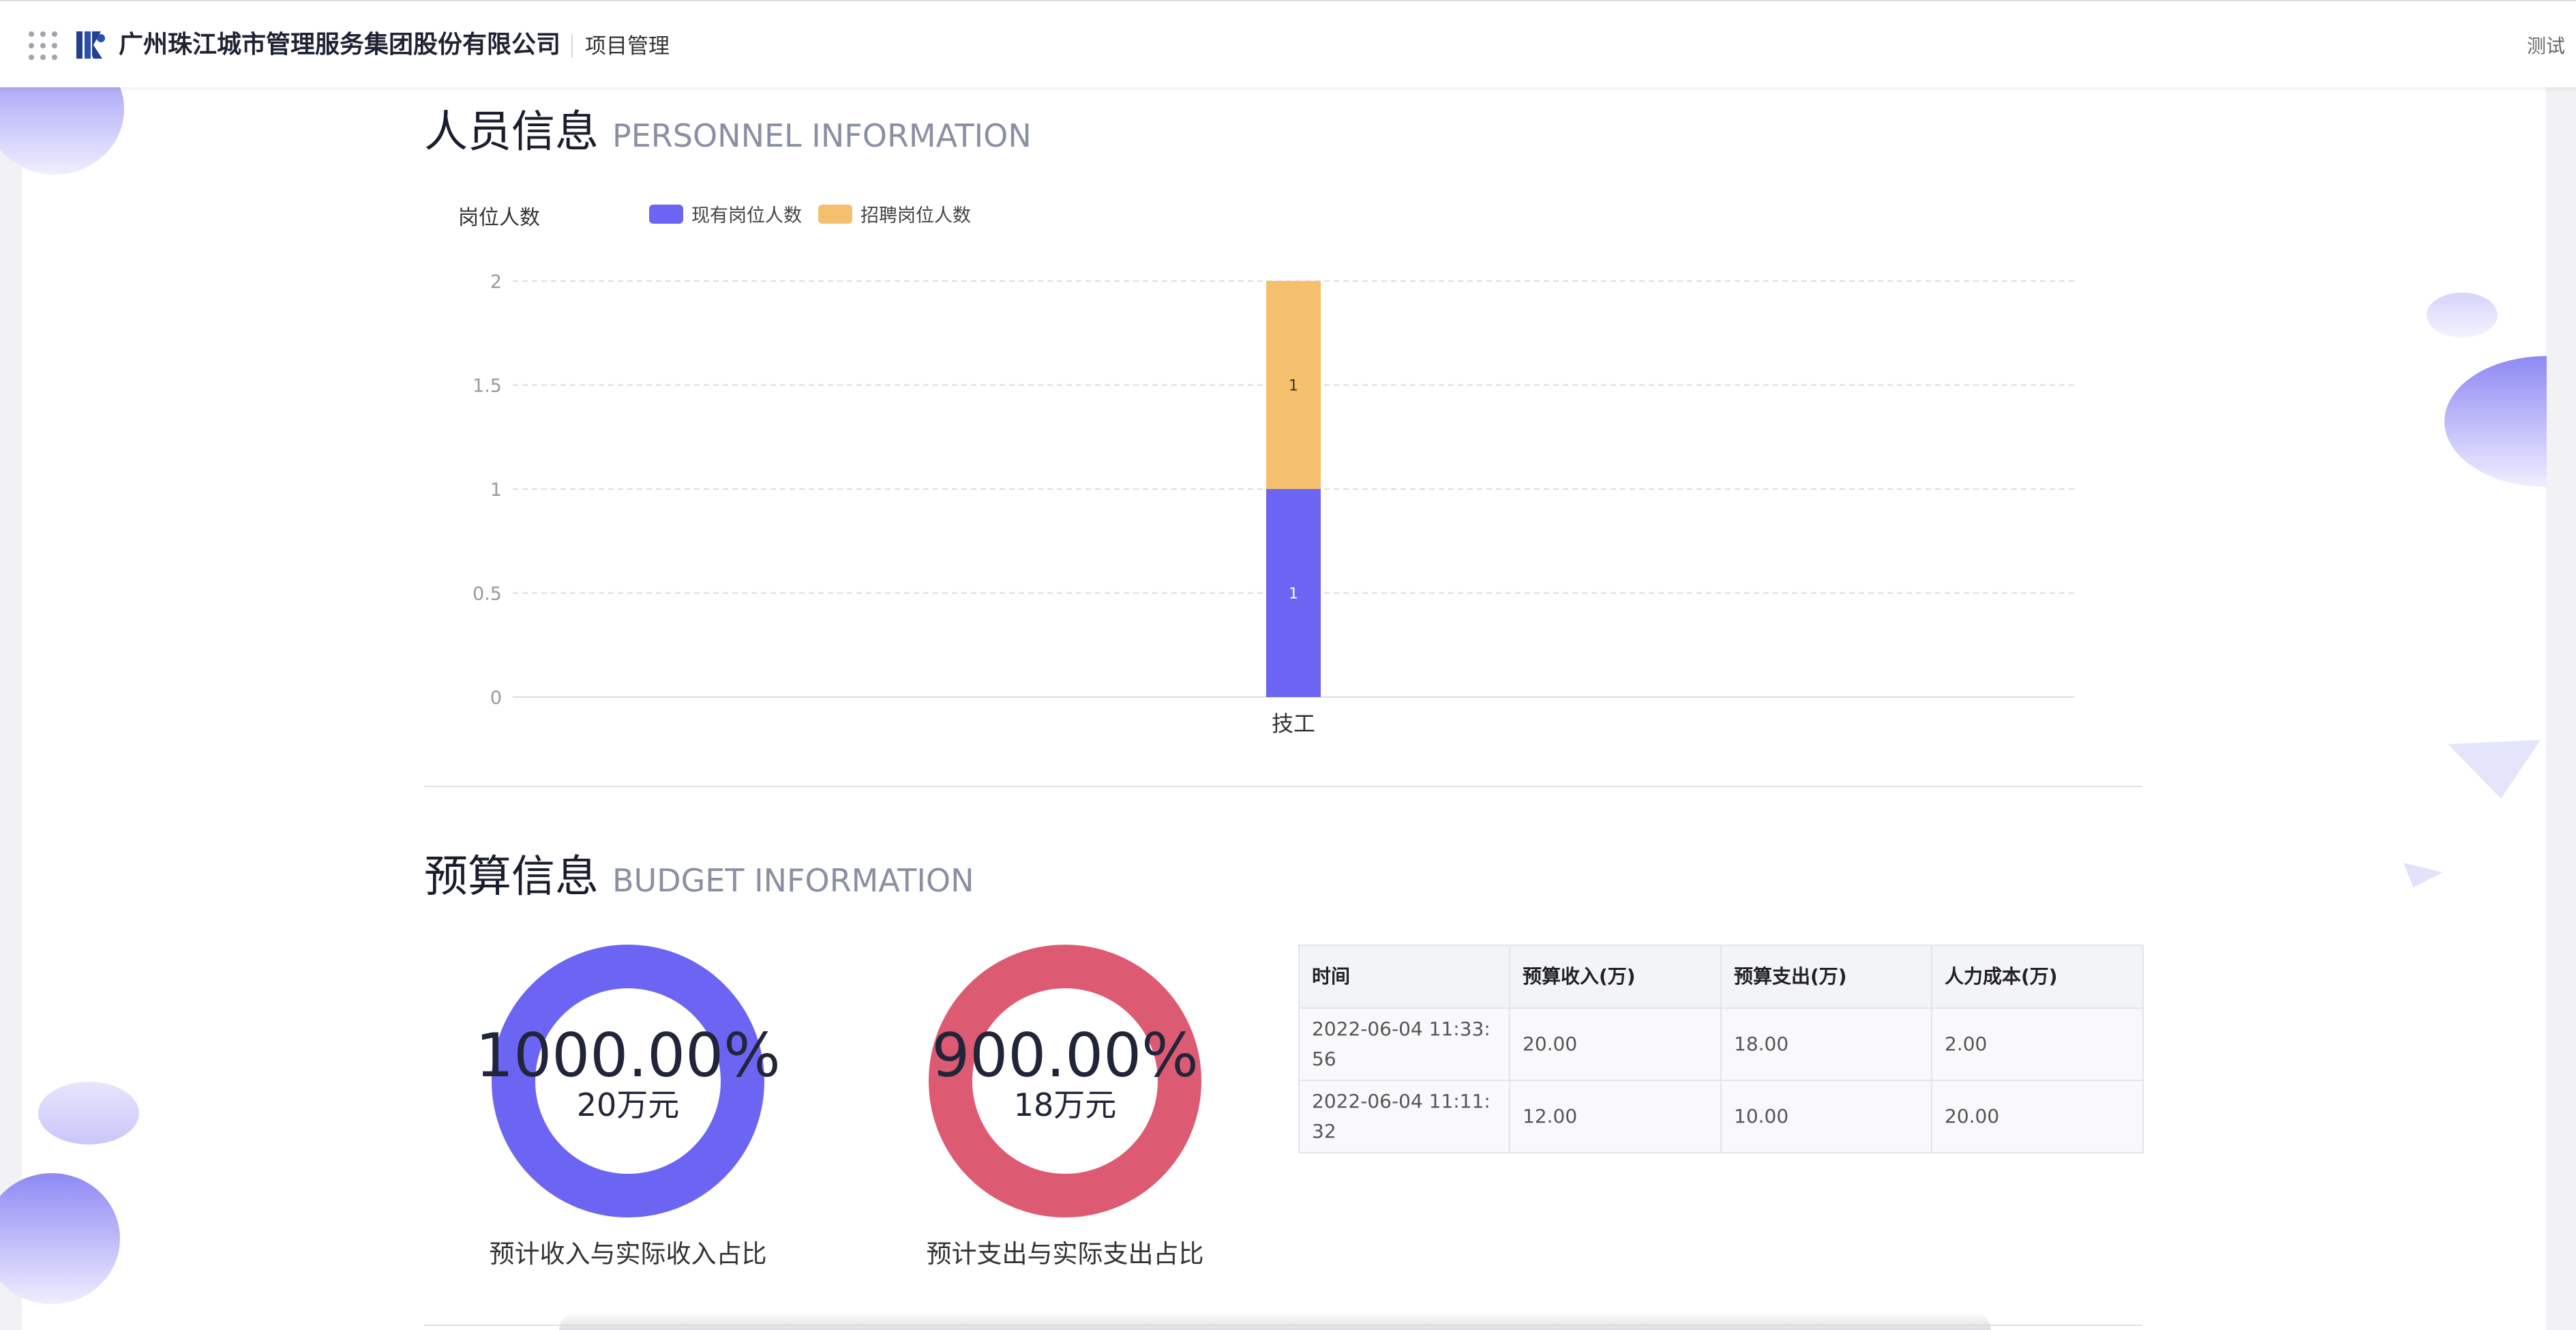 Image resolution: width=2576 pixels, height=1330 pixels. What do you see at coordinates (572, 46) in the screenshot?
I see `header-divider` at bounding box center [572, 46].